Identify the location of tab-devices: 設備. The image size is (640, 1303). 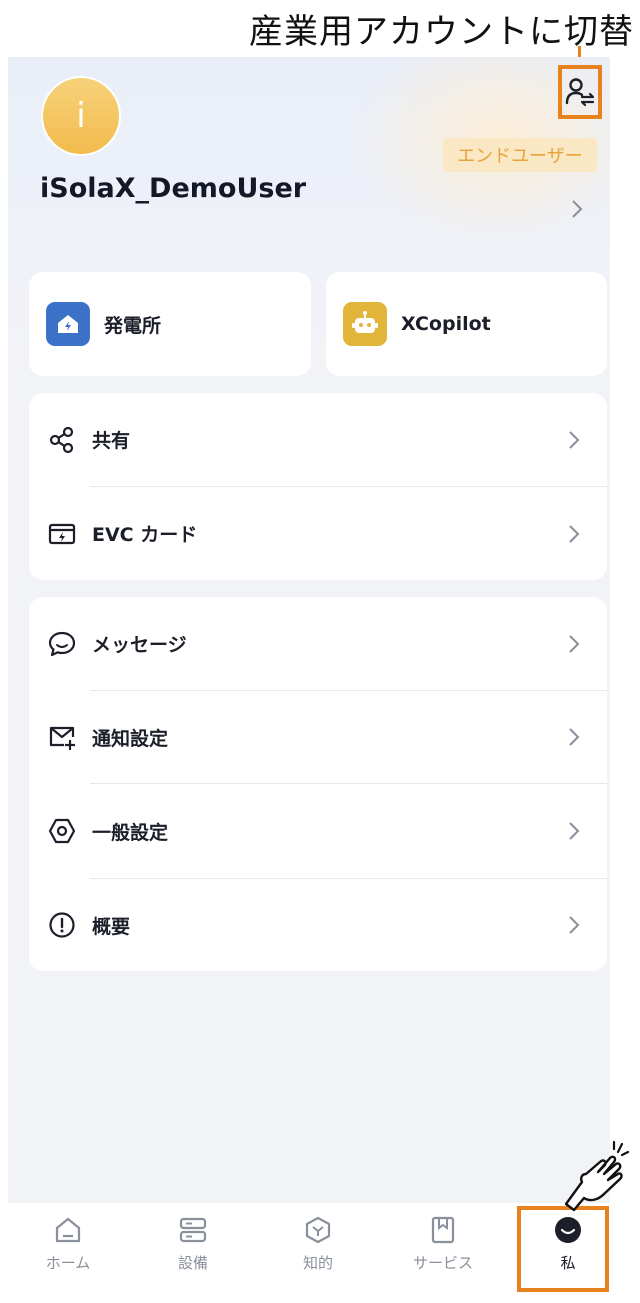
(193, 1253).